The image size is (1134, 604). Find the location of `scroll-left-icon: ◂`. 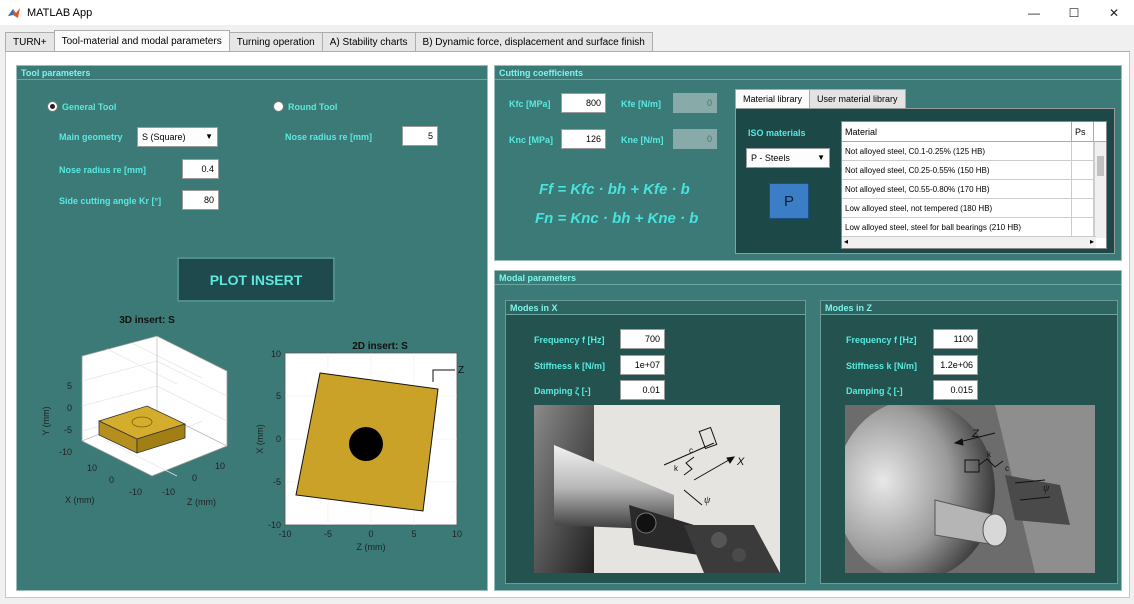

scroll-left-icon: ◂ is located at coordinates (846, 241).